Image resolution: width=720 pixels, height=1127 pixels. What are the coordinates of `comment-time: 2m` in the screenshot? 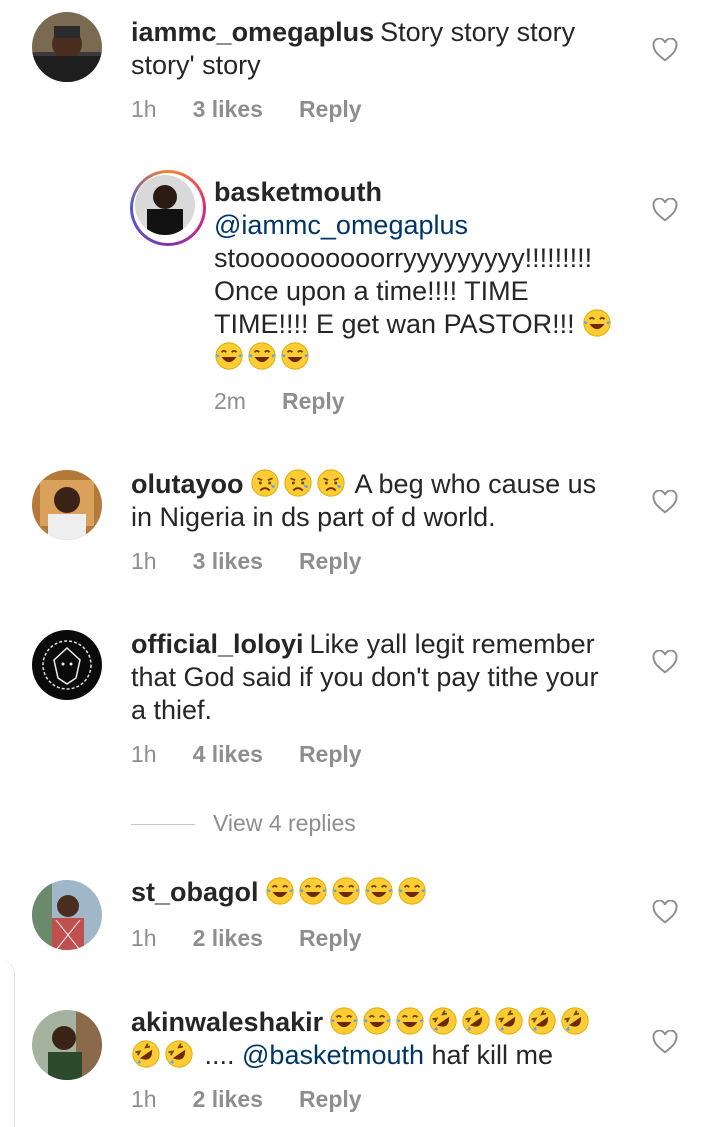 It's located at (230, 401).